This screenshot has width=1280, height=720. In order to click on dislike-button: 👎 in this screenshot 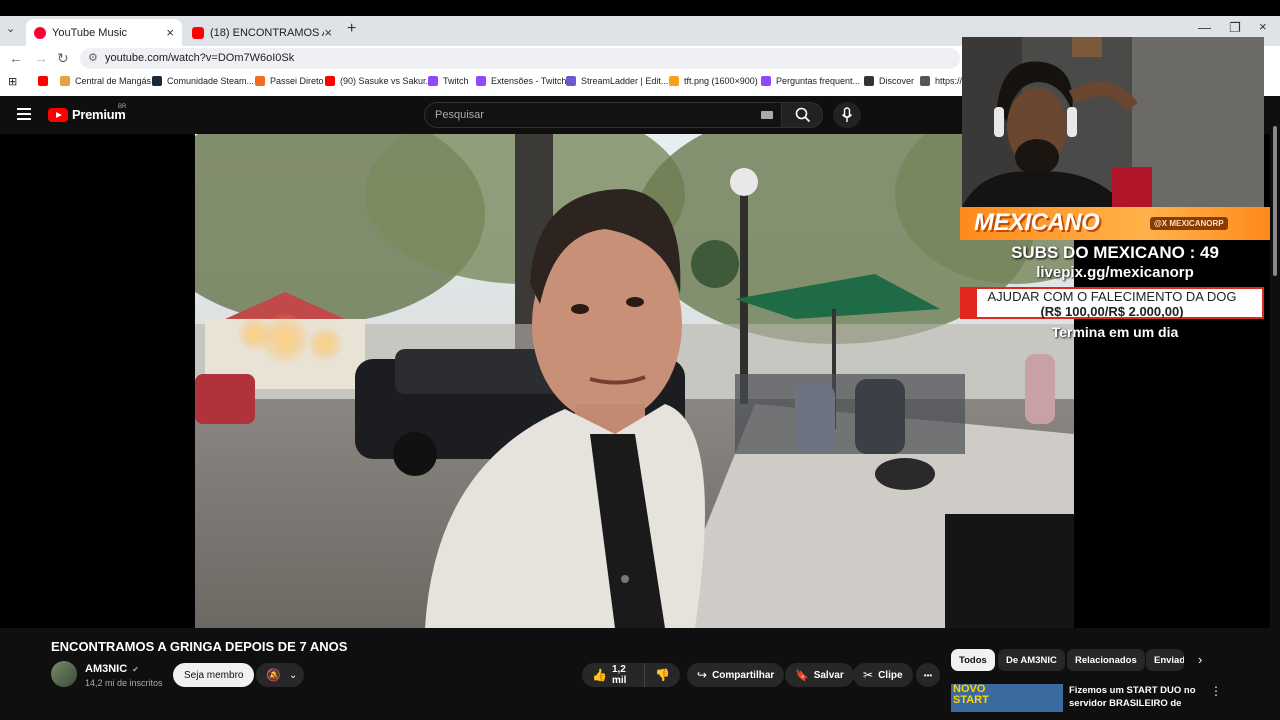, I will do `click(662, 675)`.